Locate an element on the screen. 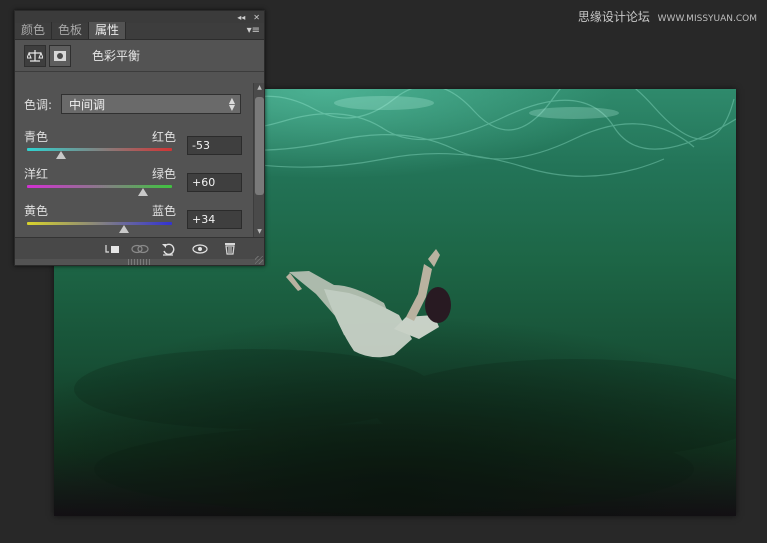  adjustment-header: 色彩平衡 is located at coordinates (139, 56).